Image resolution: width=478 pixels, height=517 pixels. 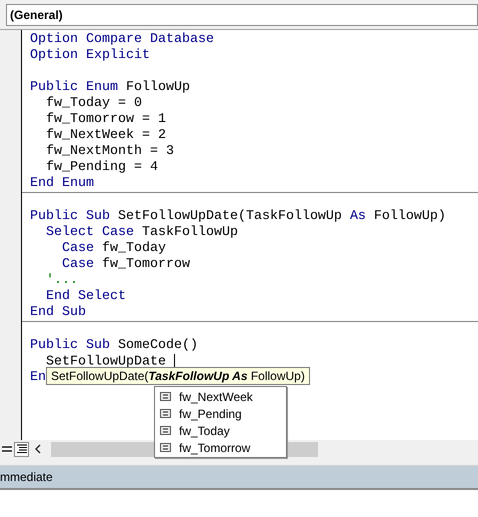 I want to click on code-line: Case fw_Tomorrow, so click(x=125, y=264).